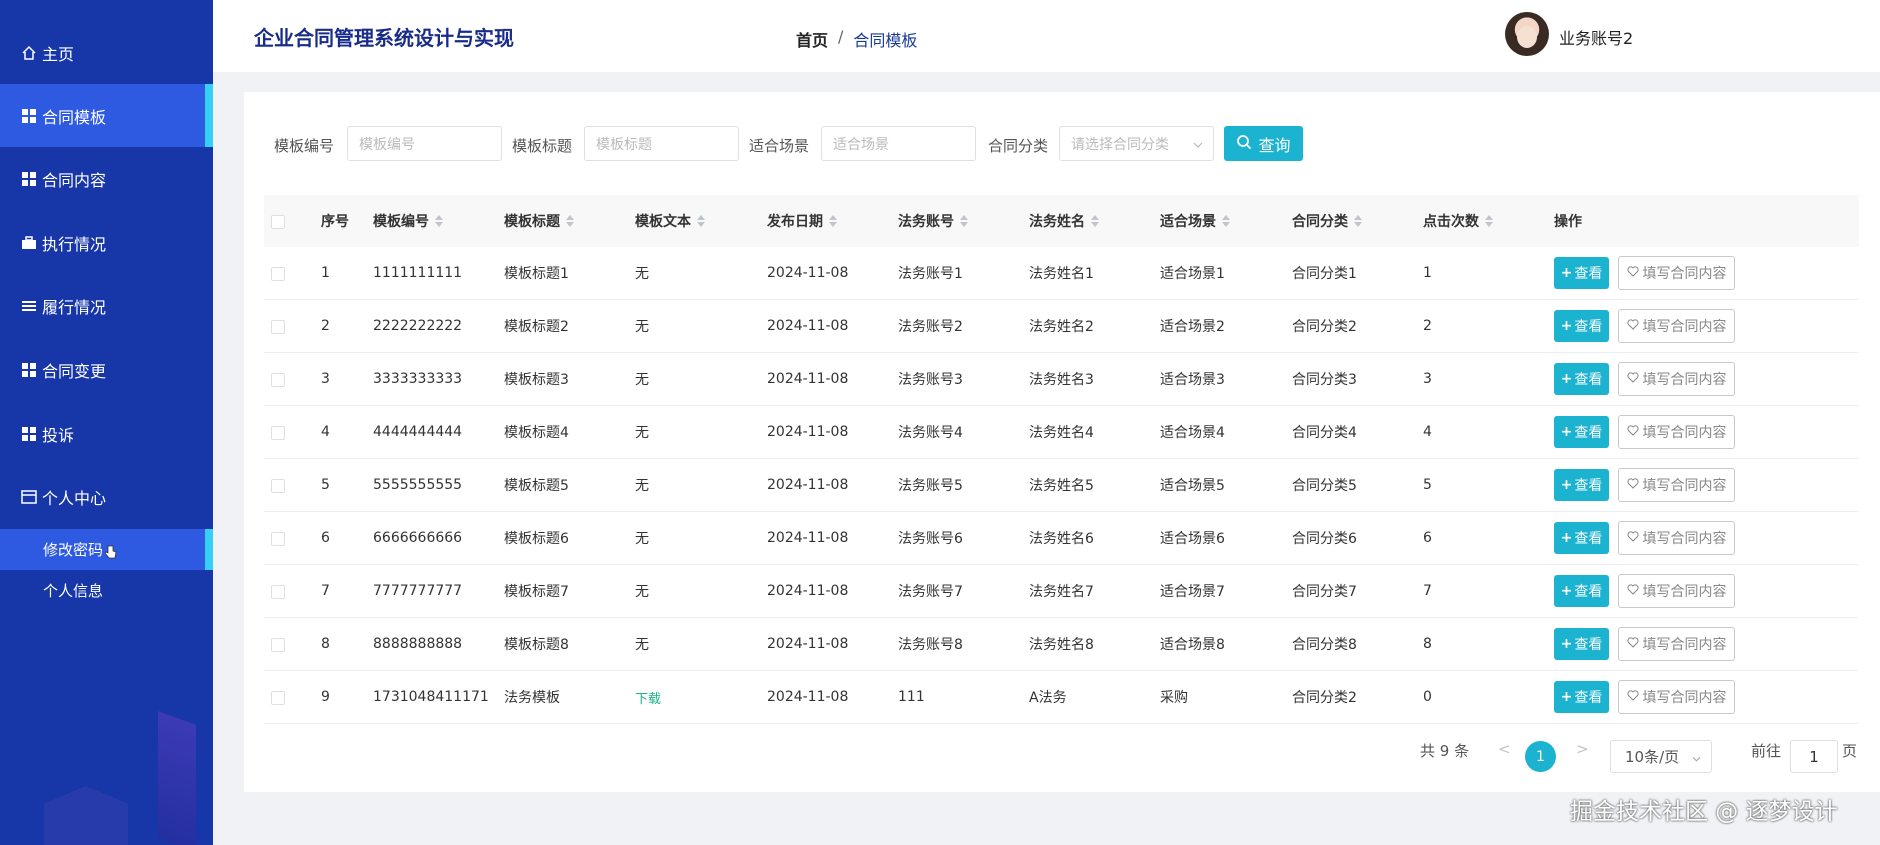 The width and height of the screenshot is (1880, 845). I want to click on sidebar-item-complaint: 投诉, so click(106, 433).